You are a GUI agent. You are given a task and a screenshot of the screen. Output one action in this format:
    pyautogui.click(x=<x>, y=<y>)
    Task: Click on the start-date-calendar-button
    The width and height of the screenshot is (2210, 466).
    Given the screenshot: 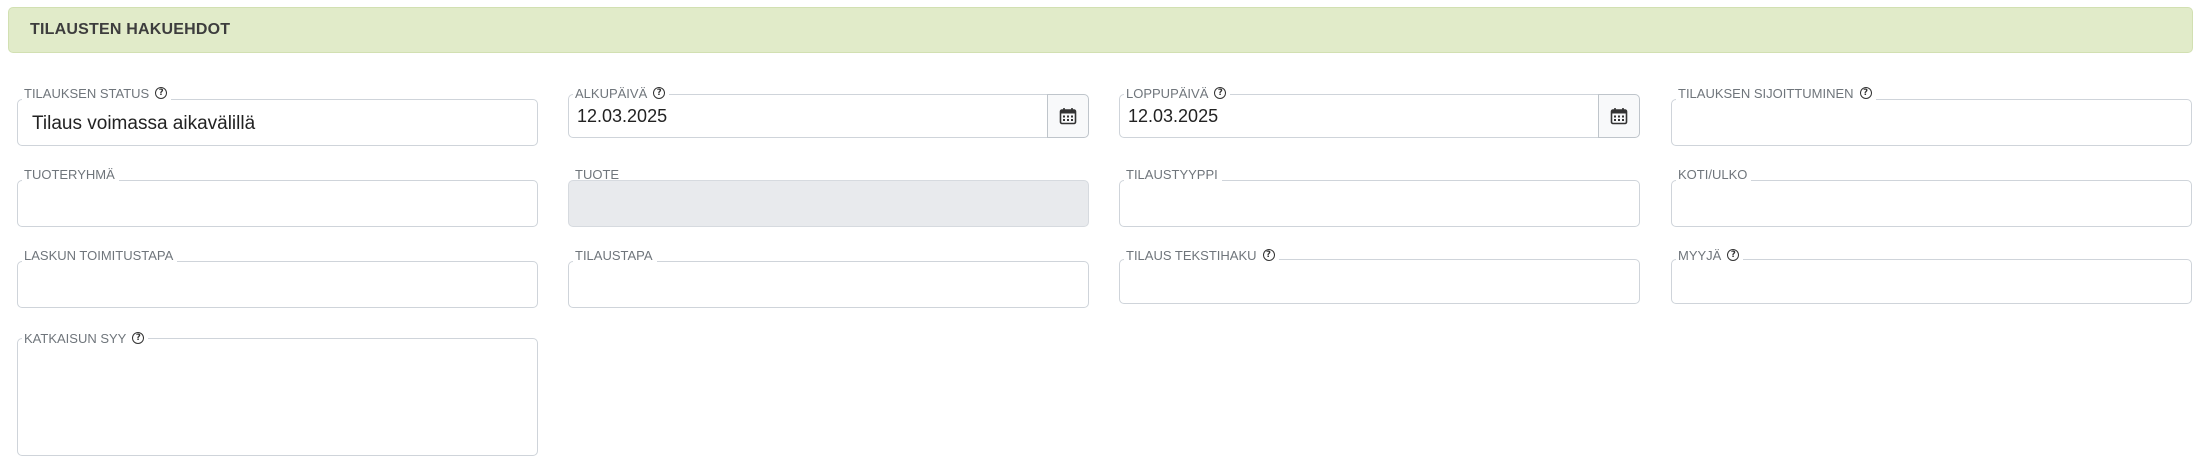 What is the action you would take?
    pyautogui.click(x=1068, y=116)
    